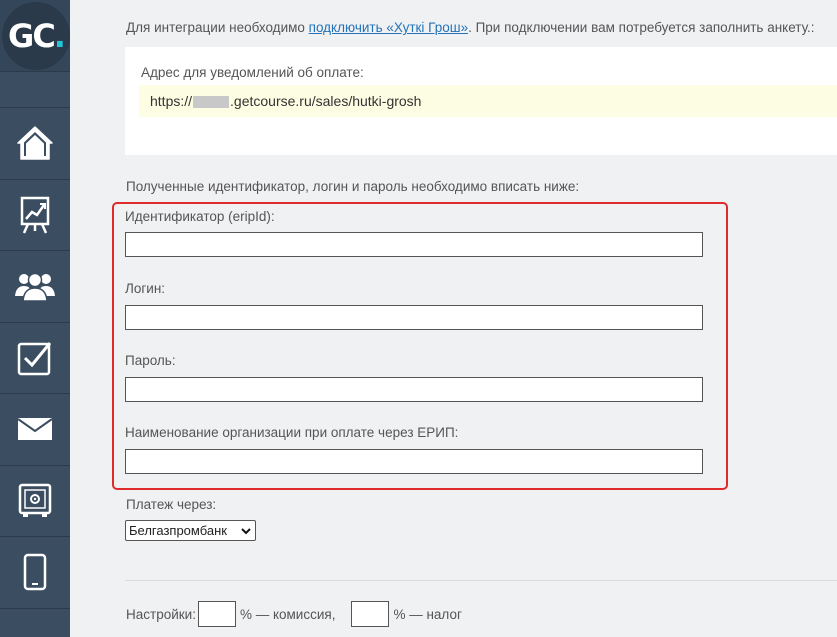 The height and width of the screenshot is (637, 837). What do you see at coordinates (211, 102) in the screenshot?
I see `redacted-subdomain` at bounding box center [211, 102].